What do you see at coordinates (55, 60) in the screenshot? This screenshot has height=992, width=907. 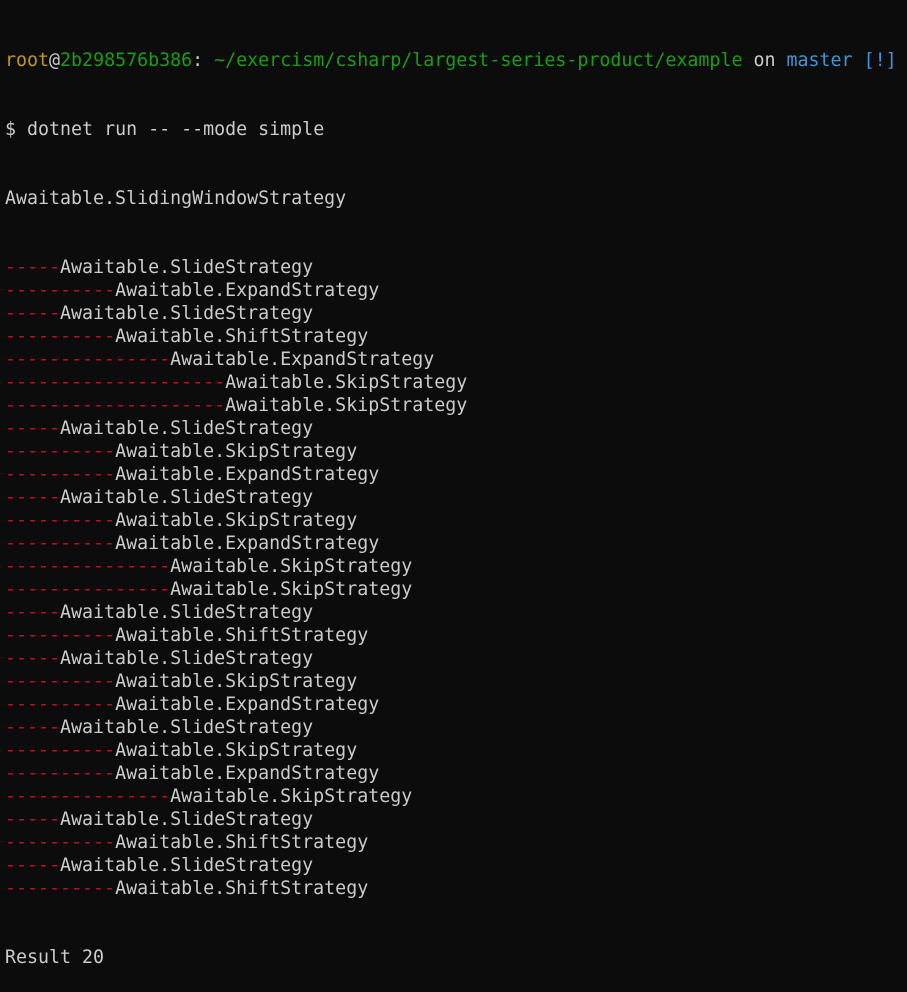 I see `prompt-at: @` at bounding box center [55, 60].